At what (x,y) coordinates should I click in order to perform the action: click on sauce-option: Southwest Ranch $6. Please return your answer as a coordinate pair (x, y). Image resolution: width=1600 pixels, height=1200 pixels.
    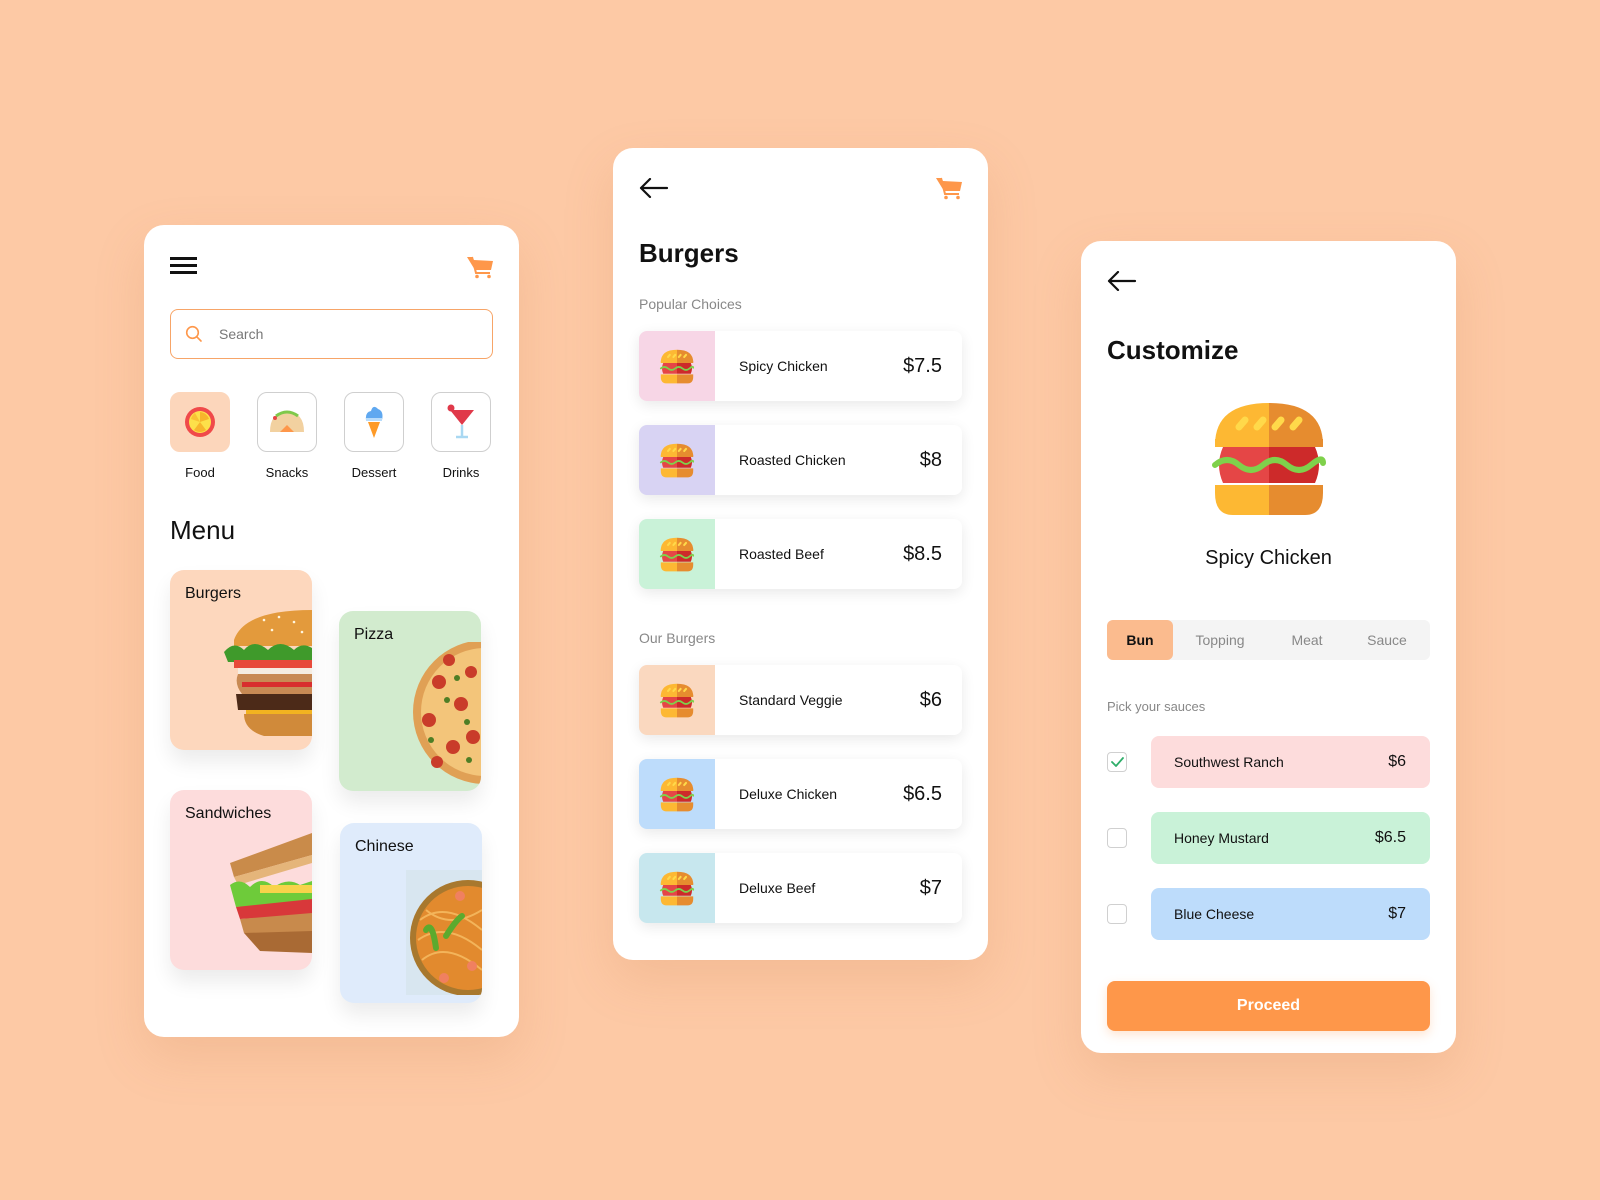
    Looking at the image, I should click on (1268, 762).